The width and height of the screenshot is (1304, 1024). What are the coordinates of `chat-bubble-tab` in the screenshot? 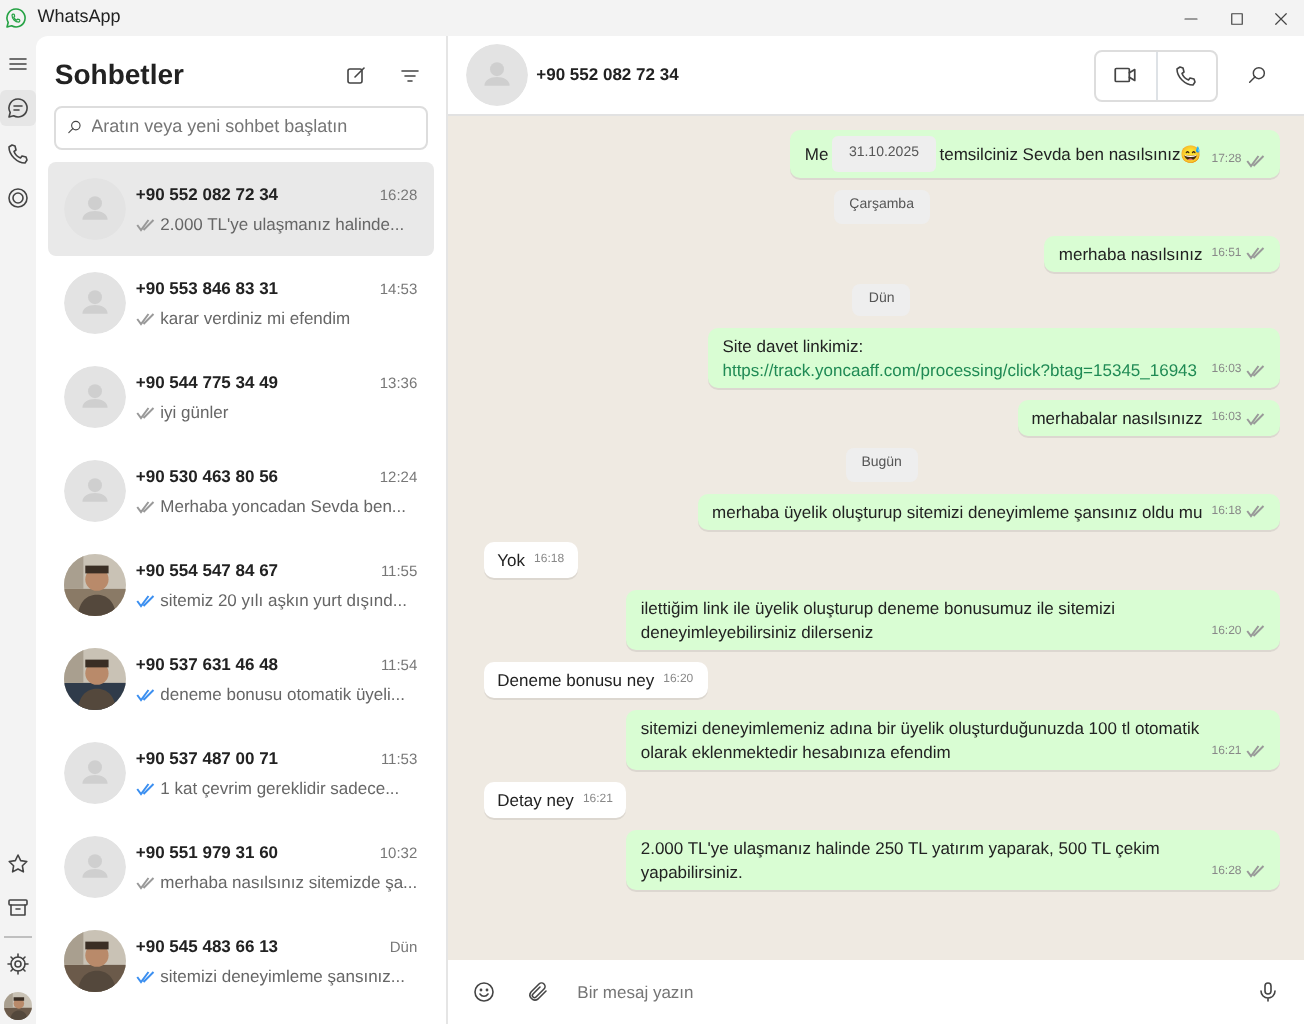 It's located at (18, 108).